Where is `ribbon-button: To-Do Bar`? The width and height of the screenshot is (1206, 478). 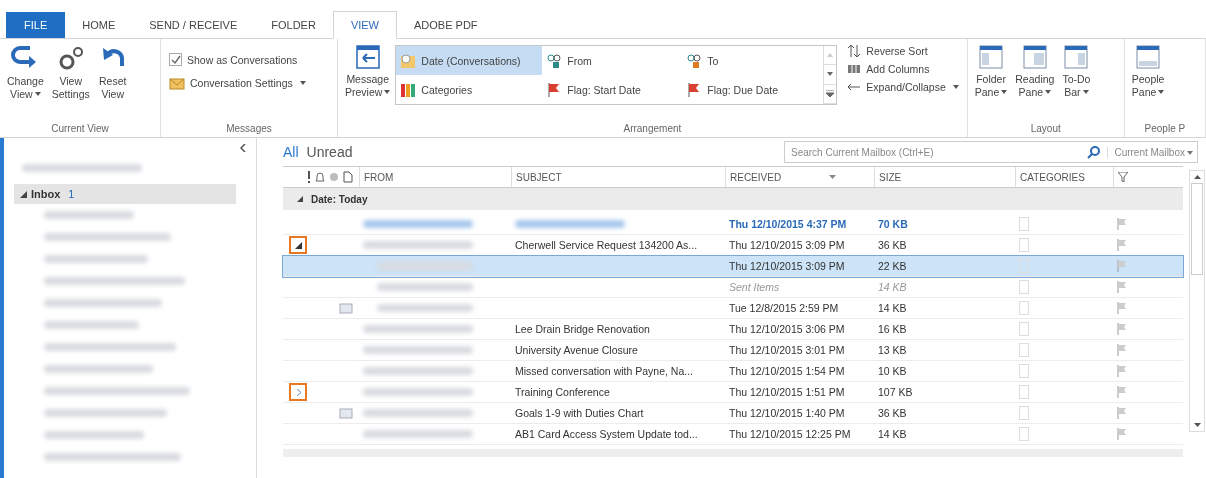
ribbon-button: To-Do Bar is located at coordinates (1076, 71).